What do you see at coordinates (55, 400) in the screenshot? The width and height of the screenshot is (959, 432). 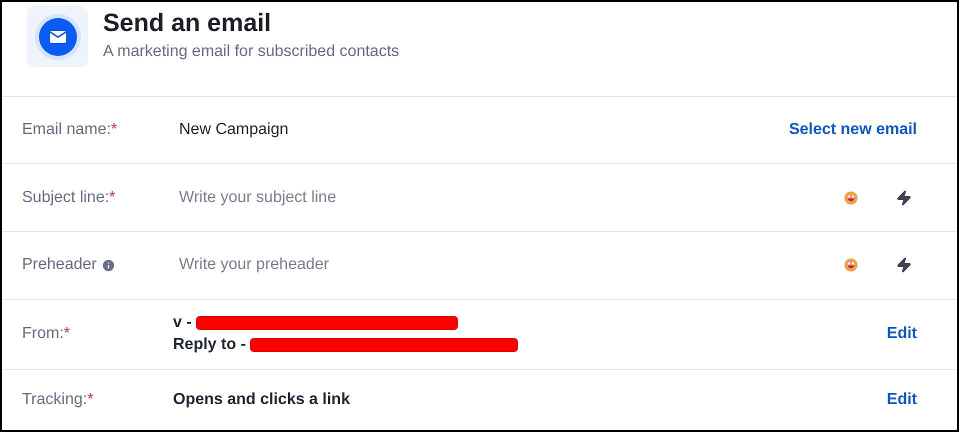 I see `field-label: Tracking:` at bounding box center [55, 400].